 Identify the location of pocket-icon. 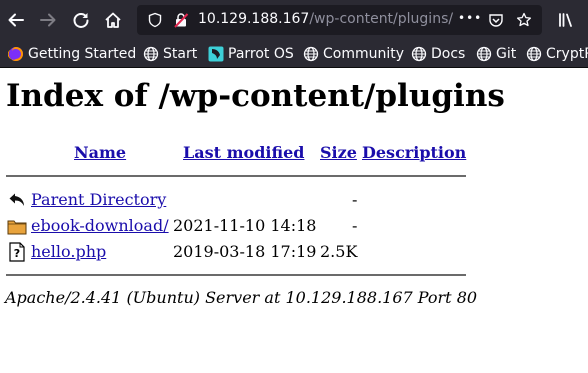
(496, 20).